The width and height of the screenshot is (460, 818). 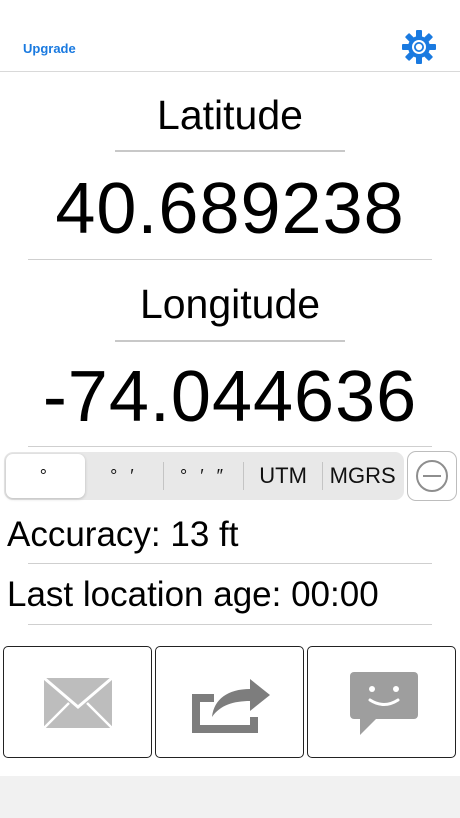 I want to click on format-option-utm: UTM, so click(x=283, y=476).